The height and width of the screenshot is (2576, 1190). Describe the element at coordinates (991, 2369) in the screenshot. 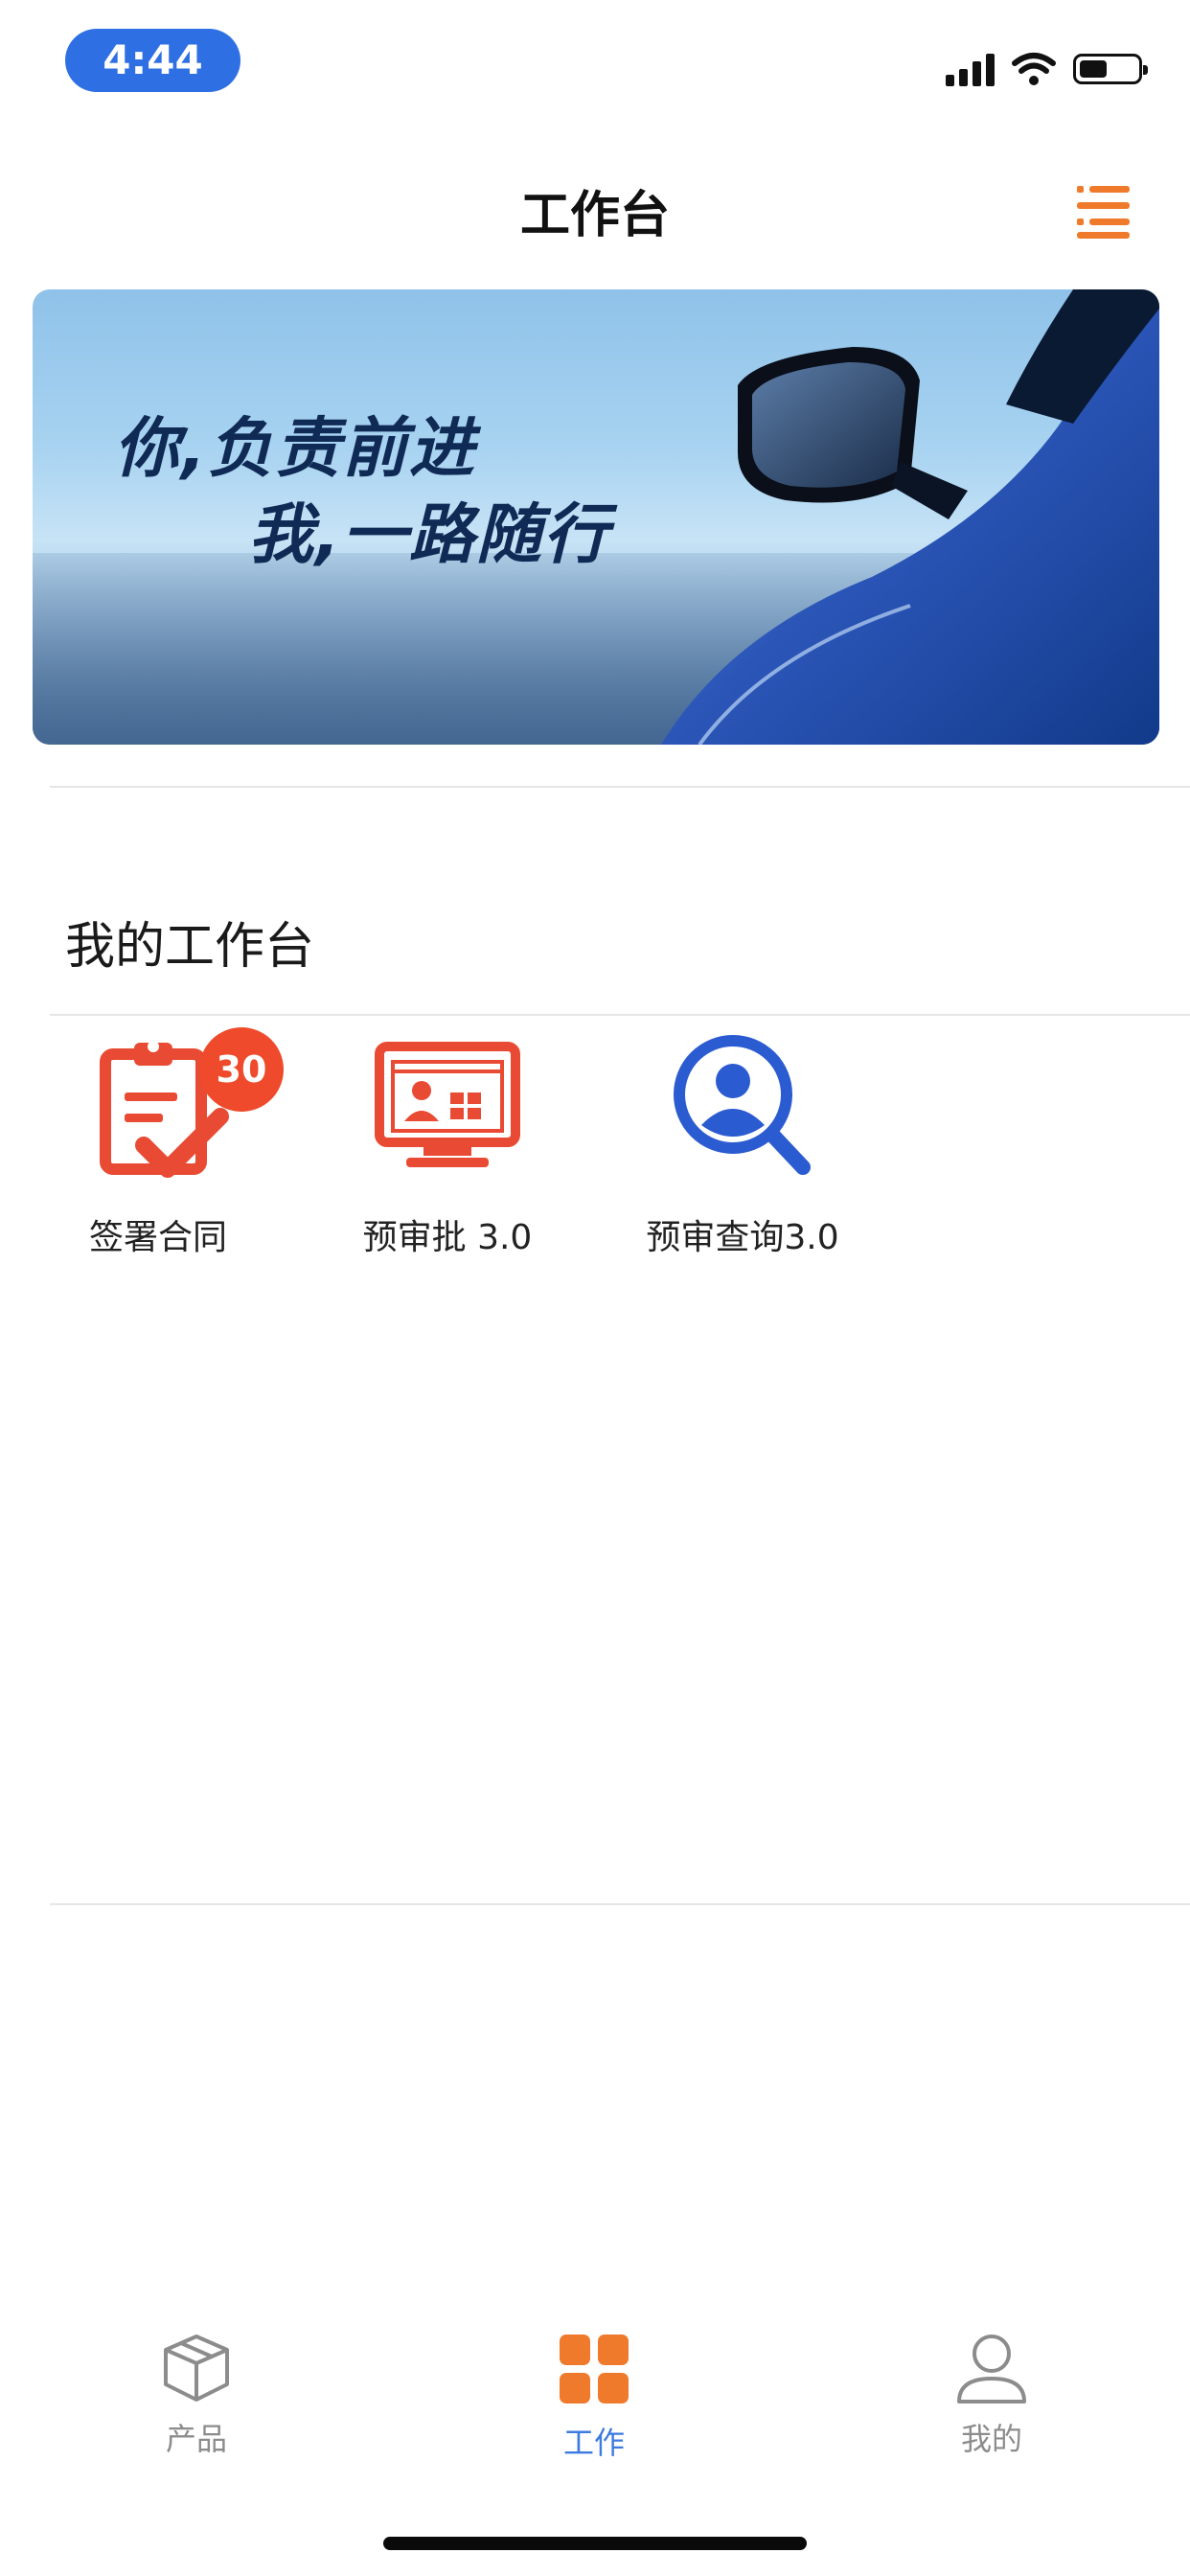

I see `user-icon` at that location.